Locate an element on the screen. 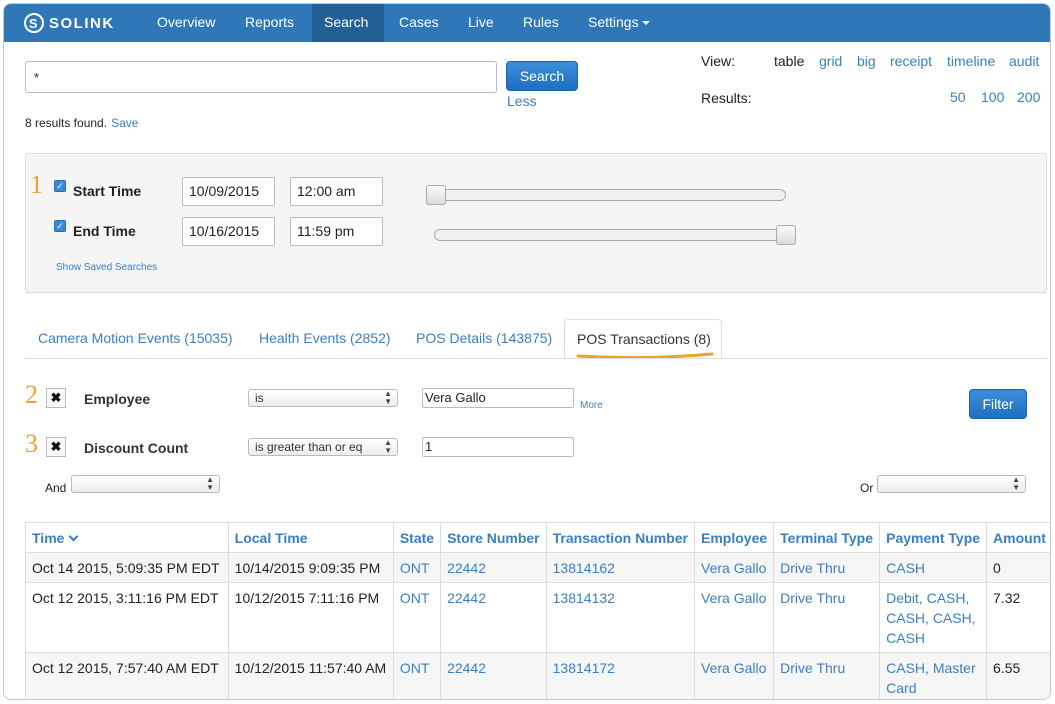  sort-down-icon is located at coordinates (73, 536).